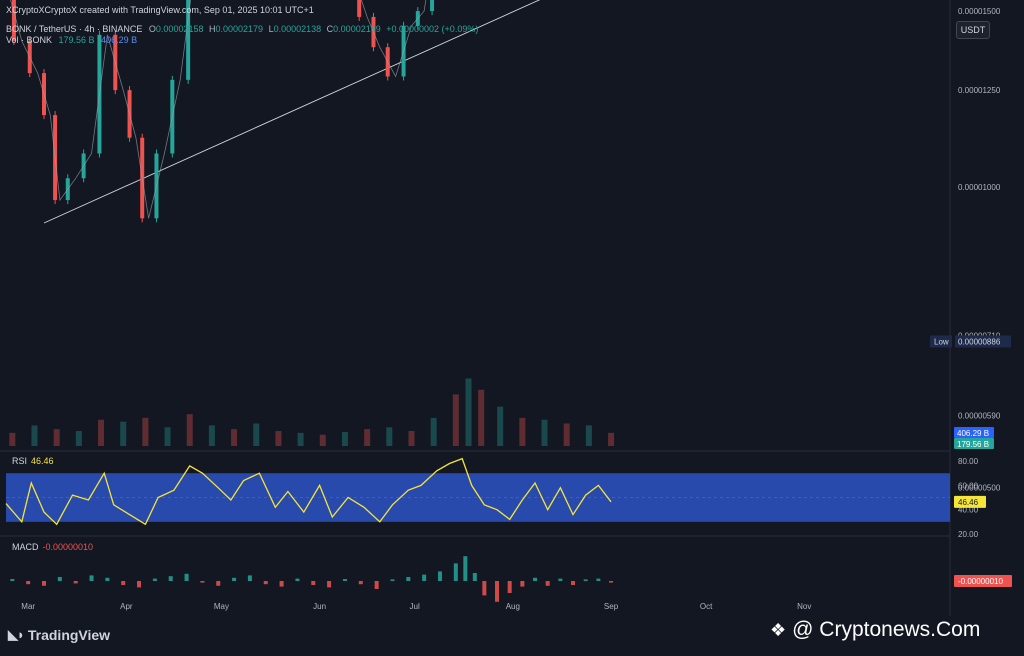 The width and height of the screenshot is (1024, 656). I want to click on volume-value-2: 406.29 B, so click(119, 40).